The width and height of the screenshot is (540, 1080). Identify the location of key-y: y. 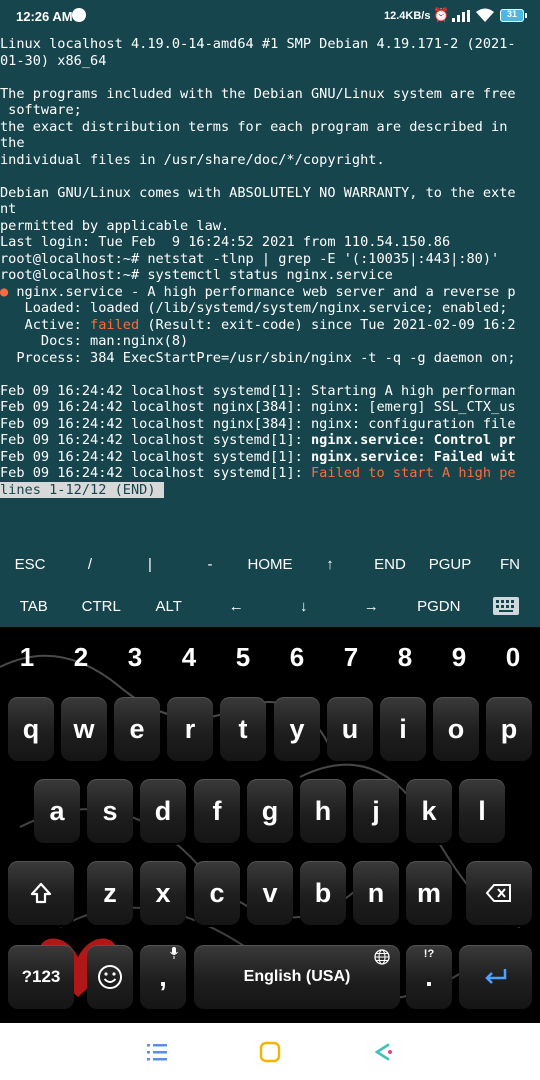
(297, 729).